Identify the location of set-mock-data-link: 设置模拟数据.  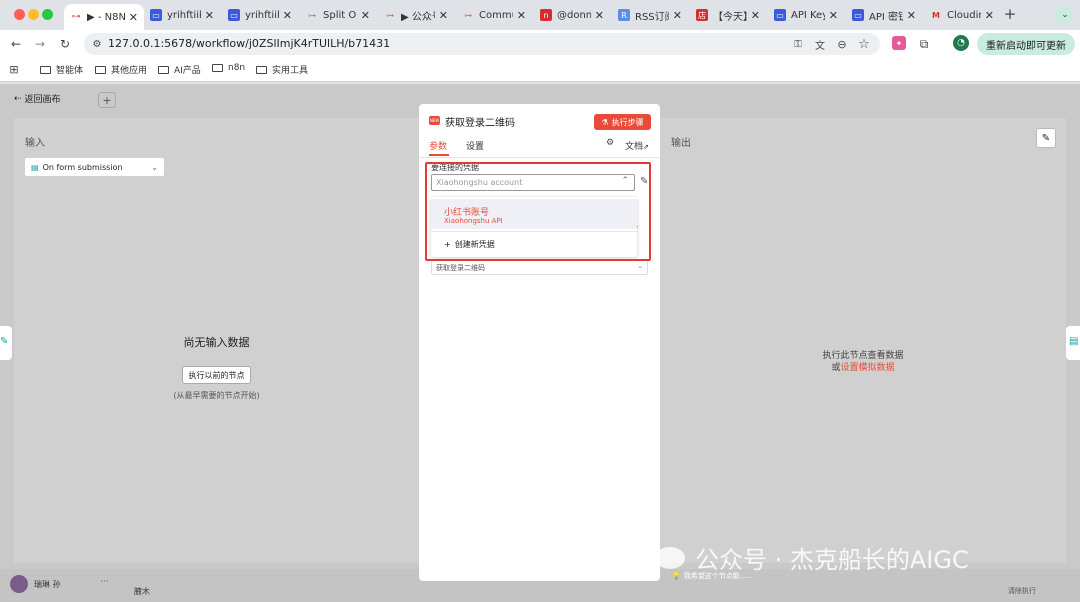
(868, 368).